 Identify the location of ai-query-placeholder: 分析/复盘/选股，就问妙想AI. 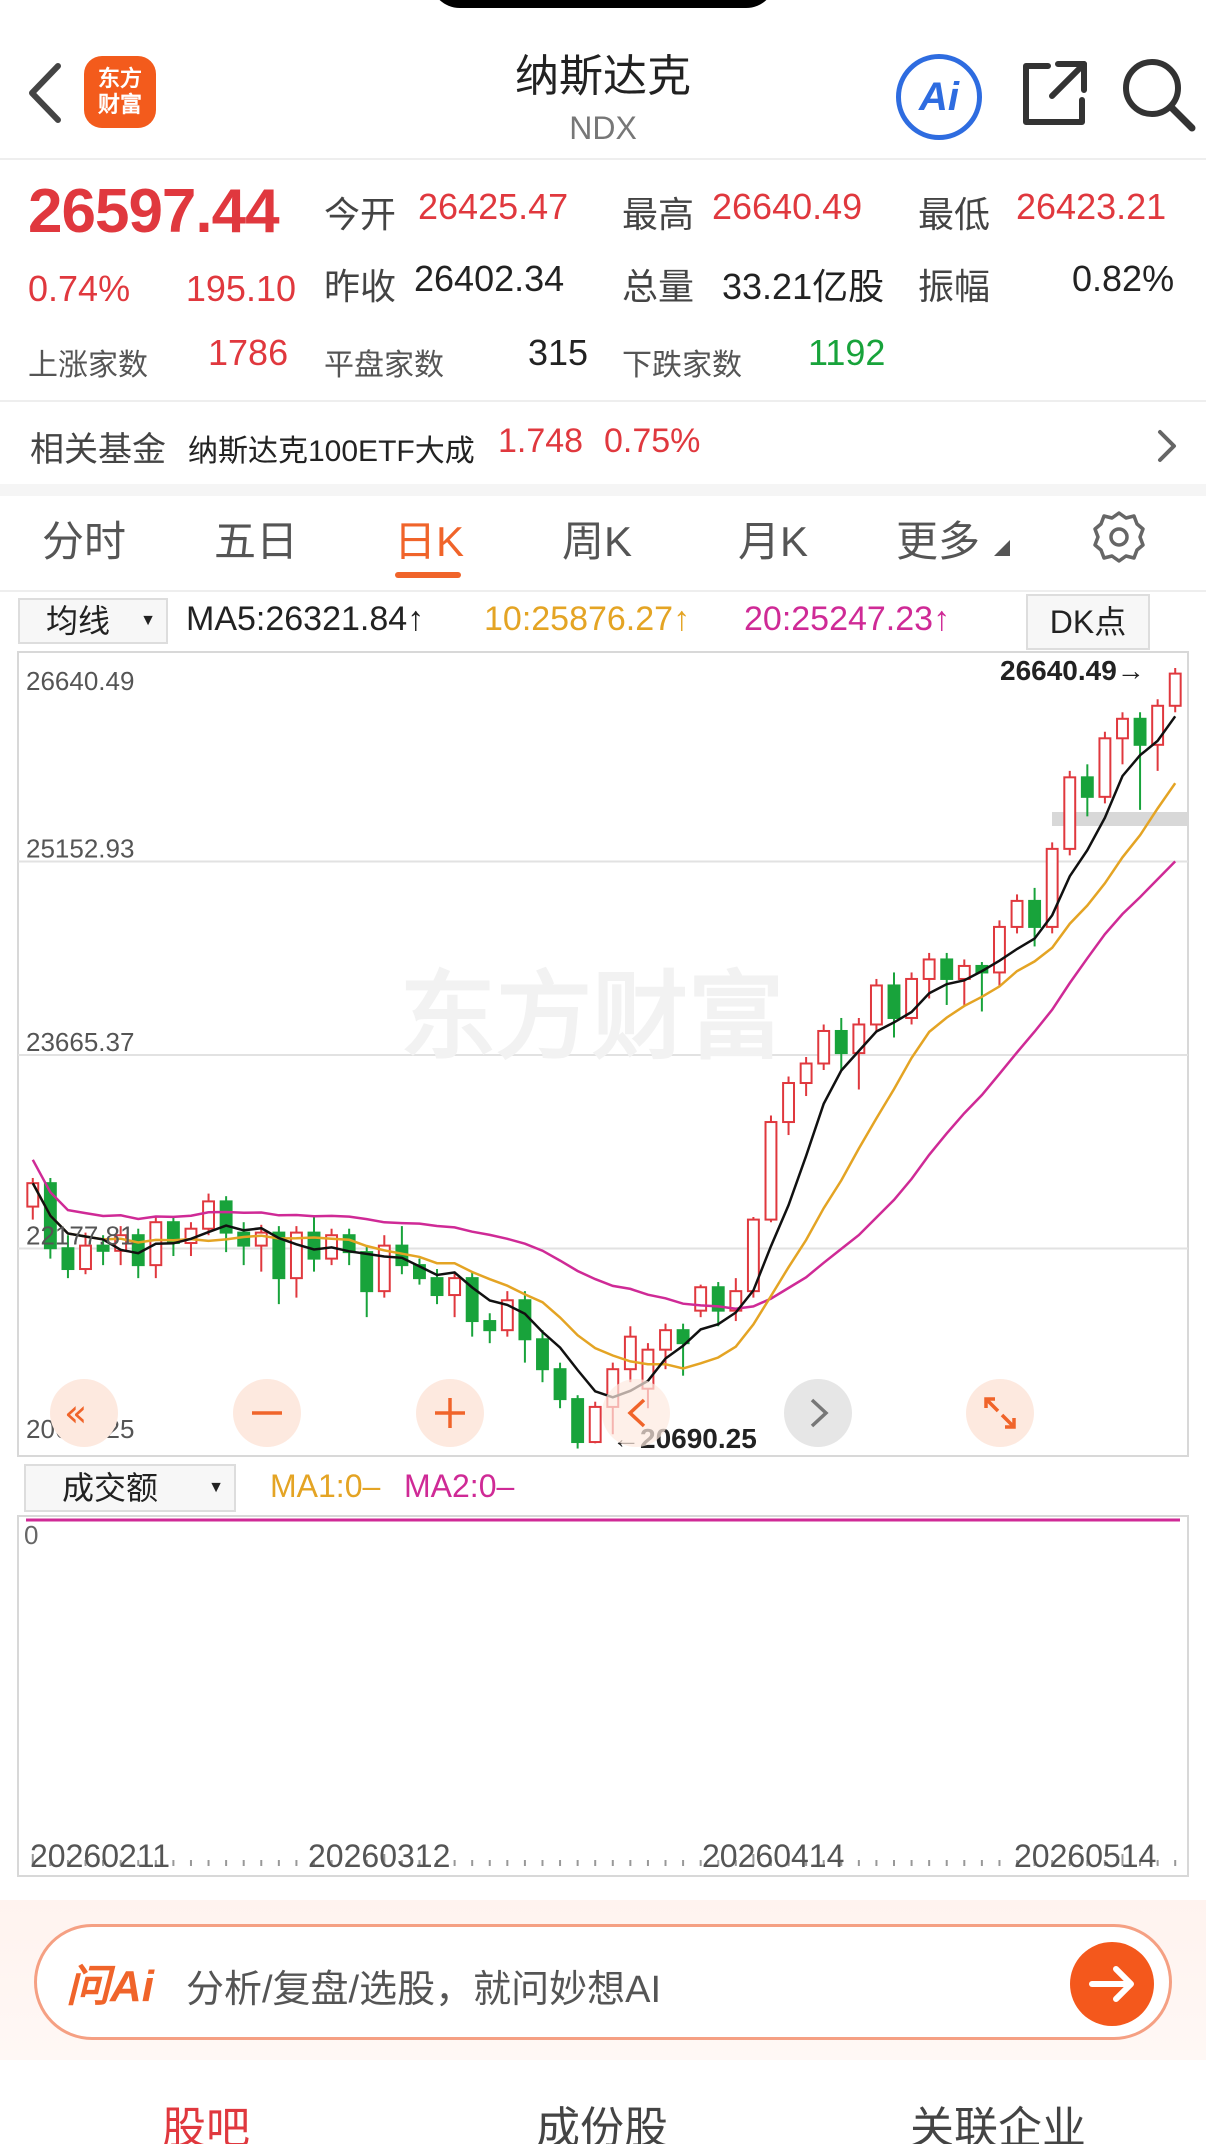
(424, 1990).